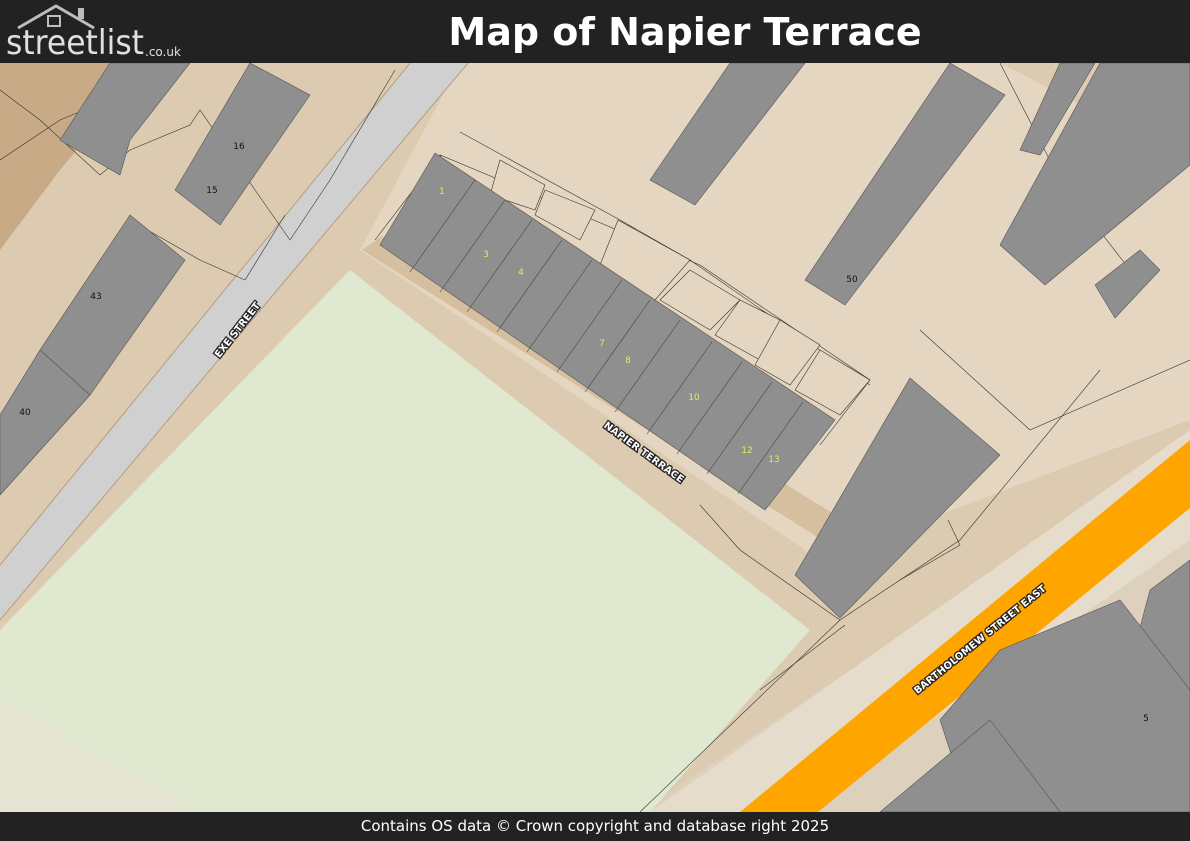  Describe the element at coordinates (773, 460) in the screenshot. I see `house-number: 13` at that location.